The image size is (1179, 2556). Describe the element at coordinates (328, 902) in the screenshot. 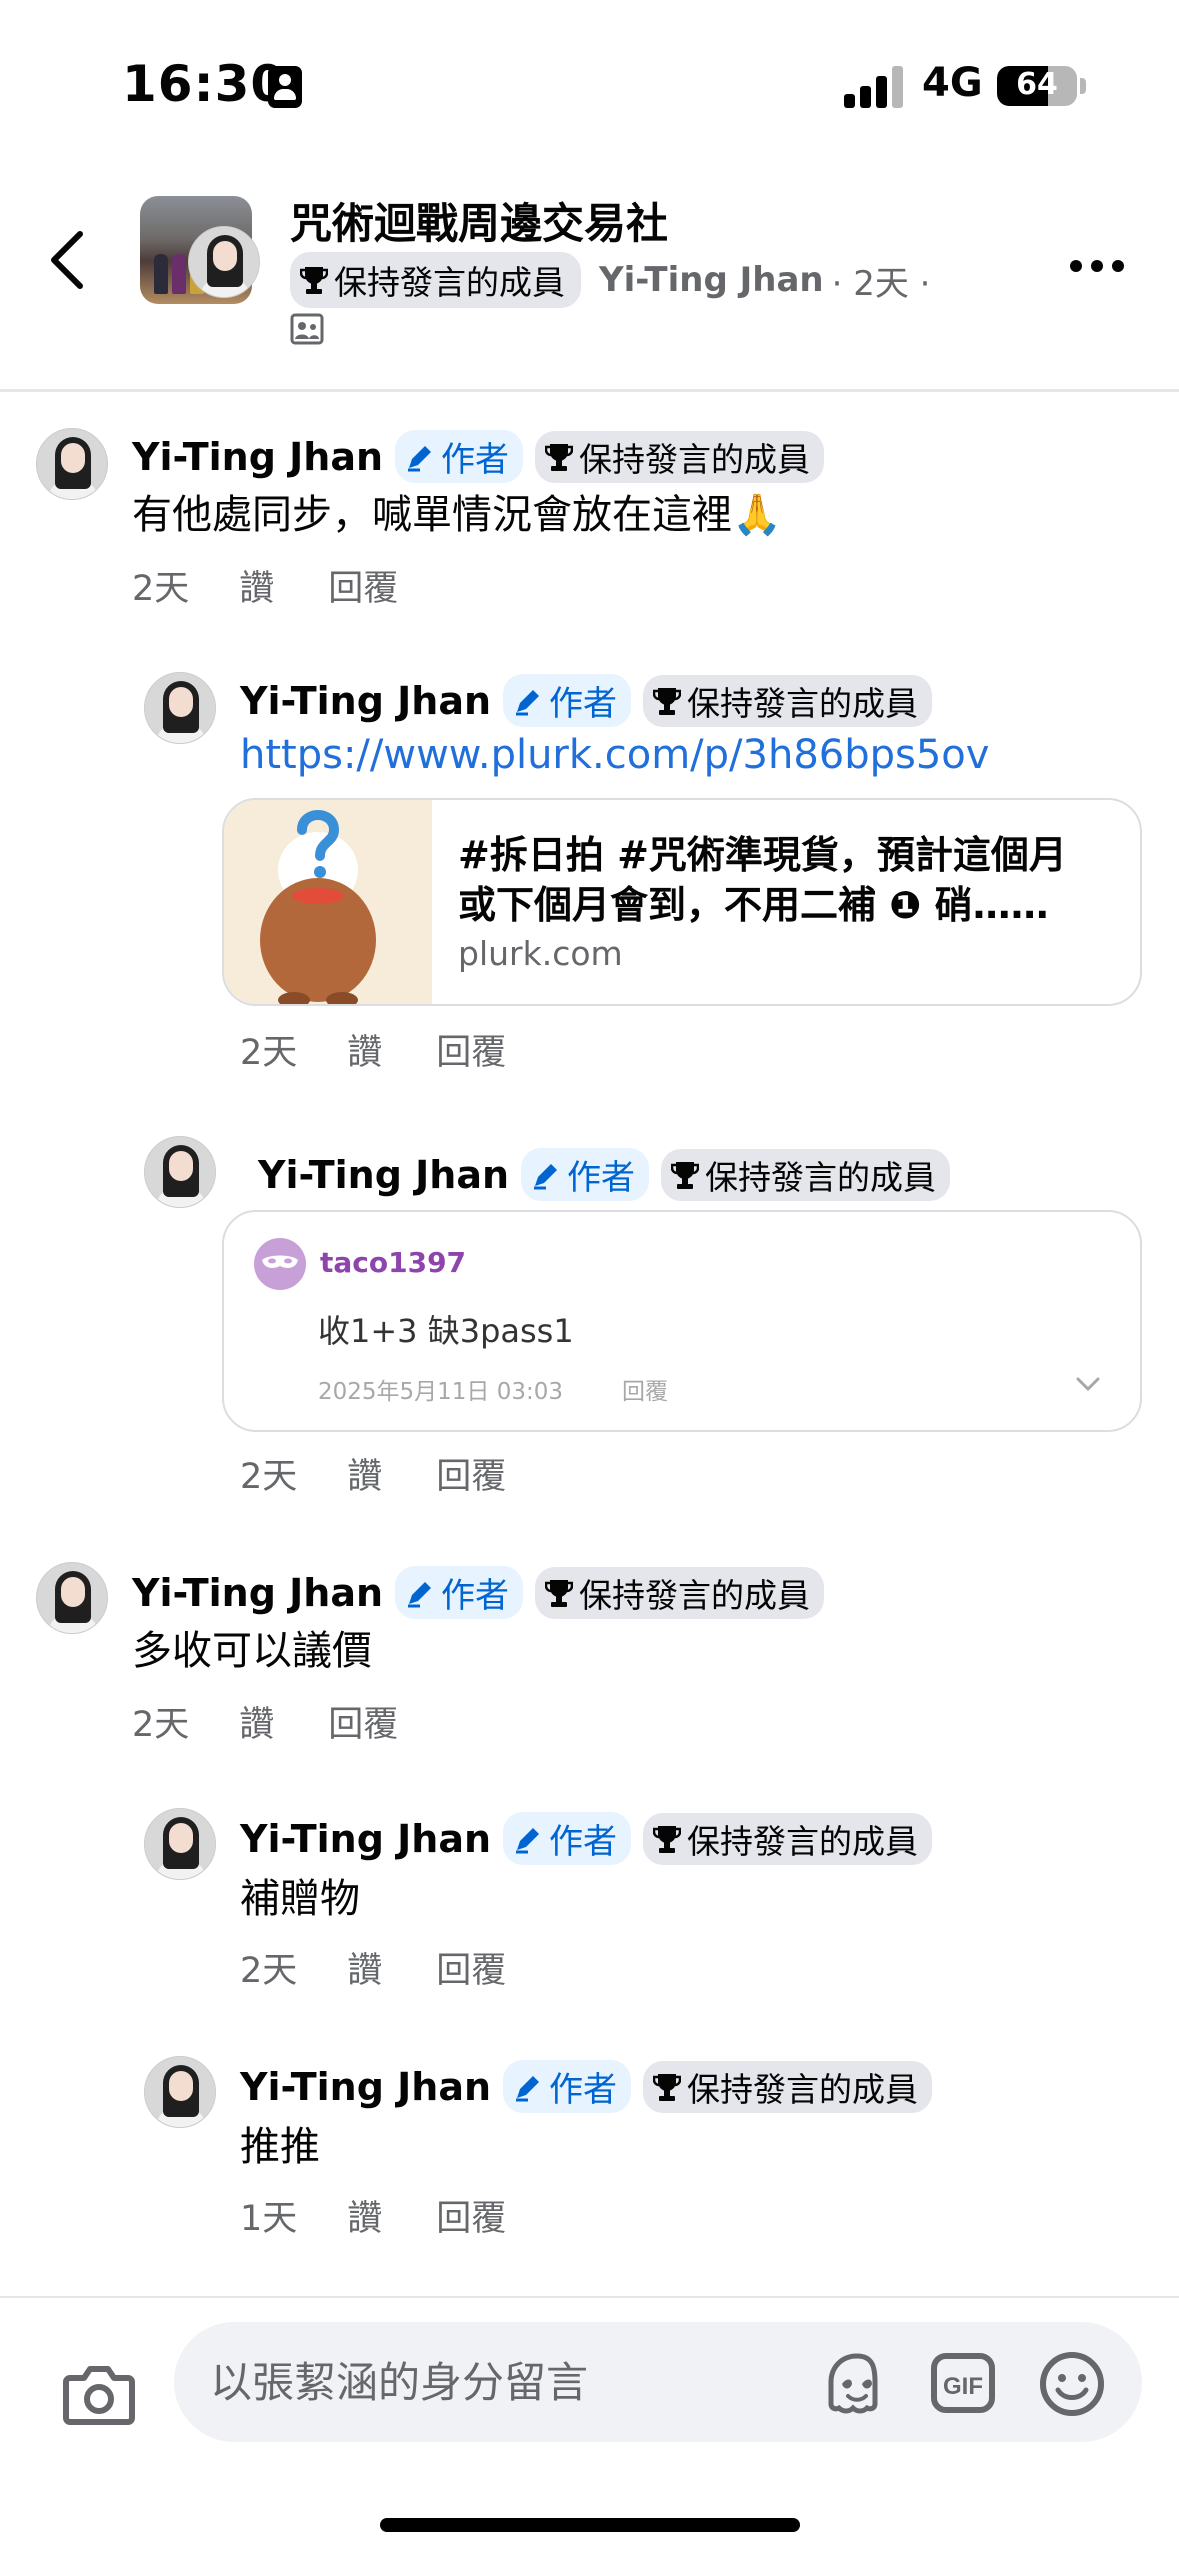

I see `plurk-mascot-image` at that location.